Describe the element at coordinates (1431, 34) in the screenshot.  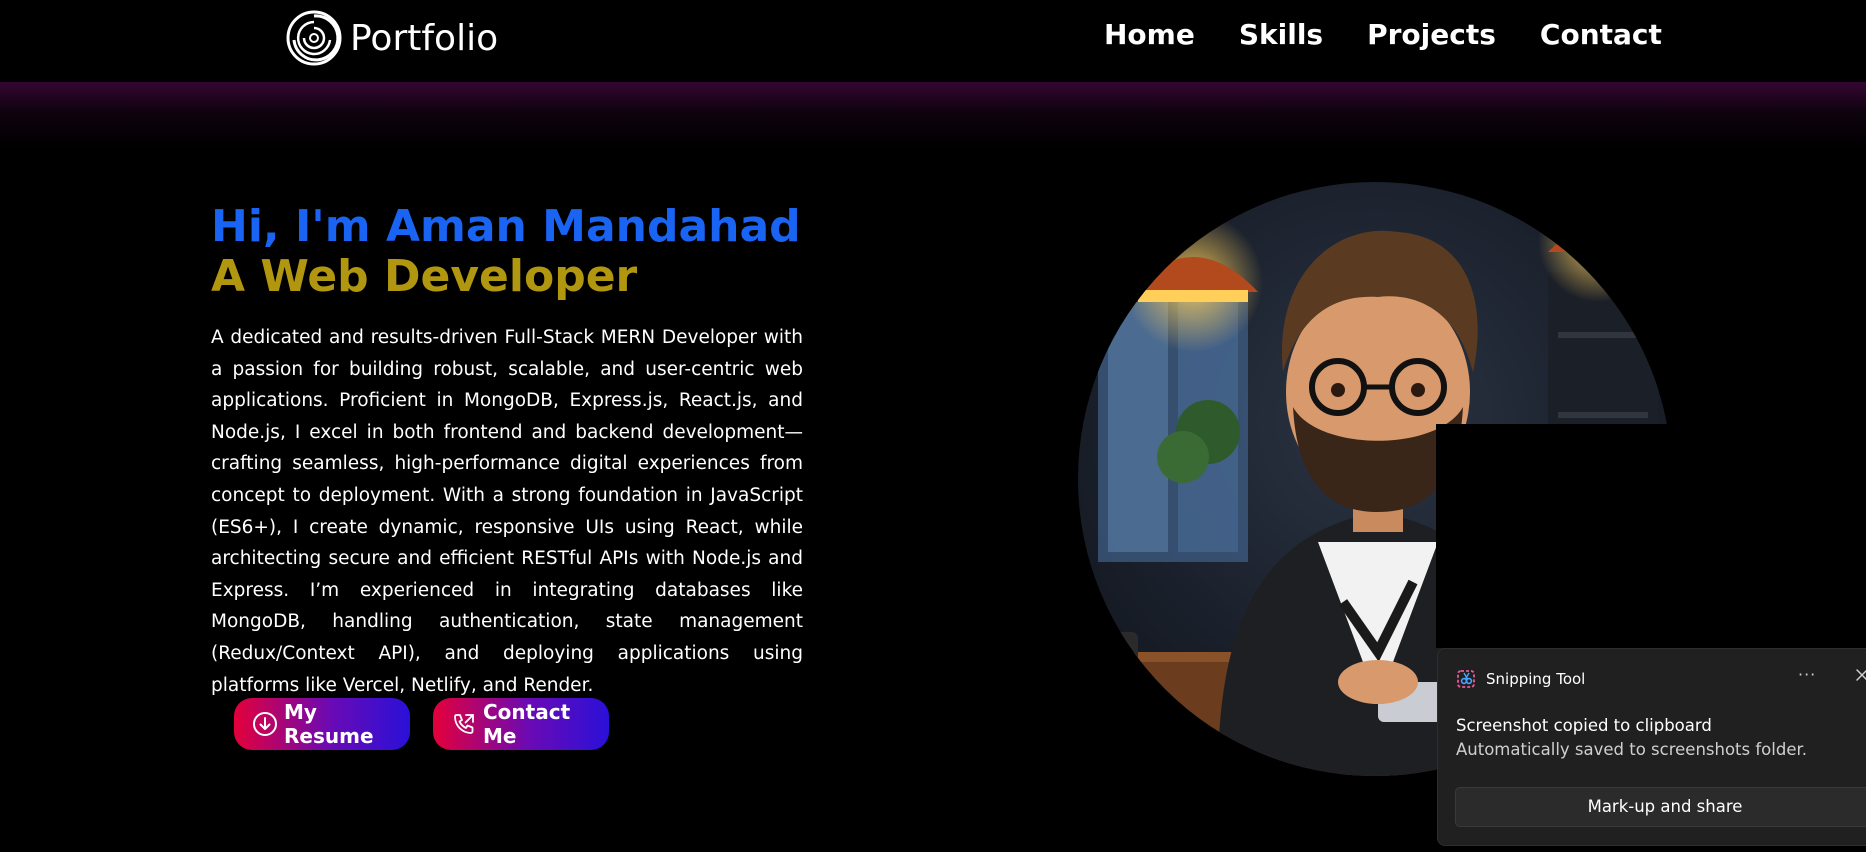
I see `nav-link-projects: Projects` at that location.